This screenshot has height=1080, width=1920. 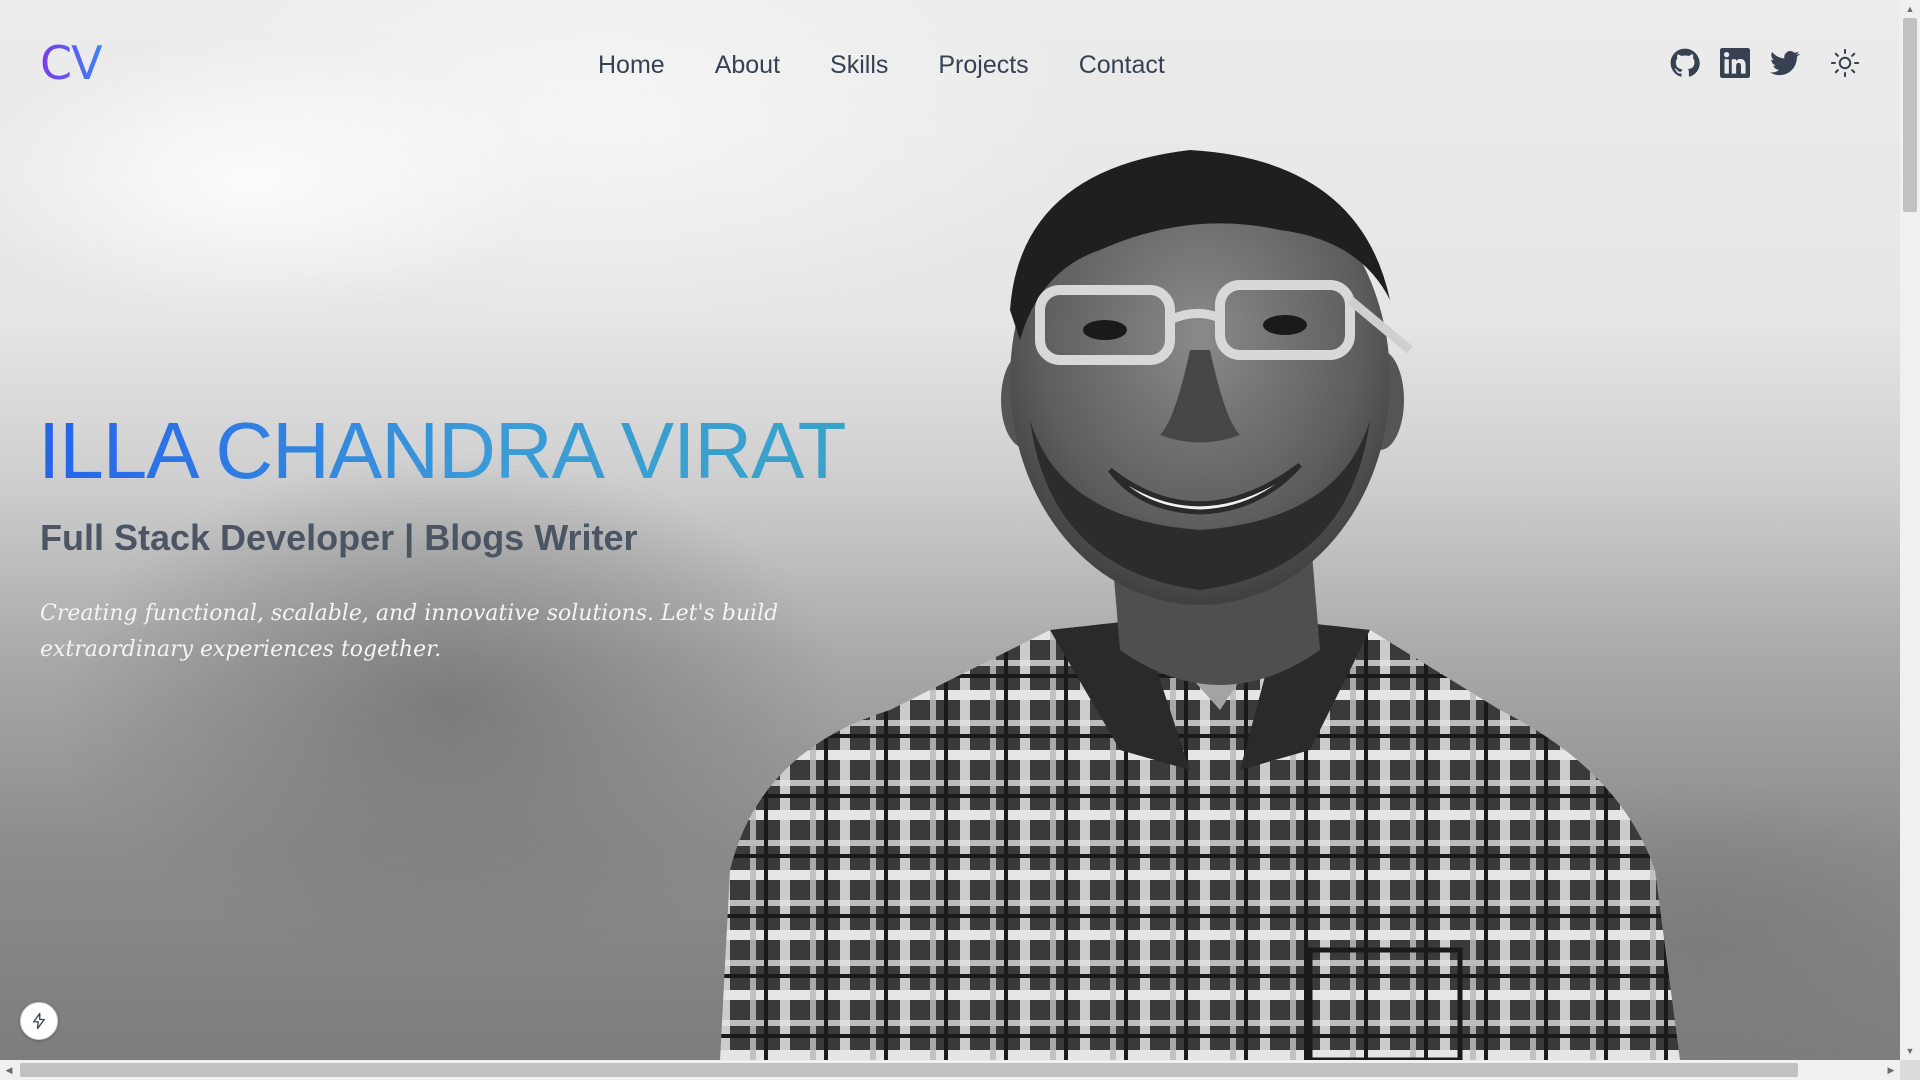 I want to click on vertical-scrollbar: ▲ ▼, so click(x=1910, y=530).